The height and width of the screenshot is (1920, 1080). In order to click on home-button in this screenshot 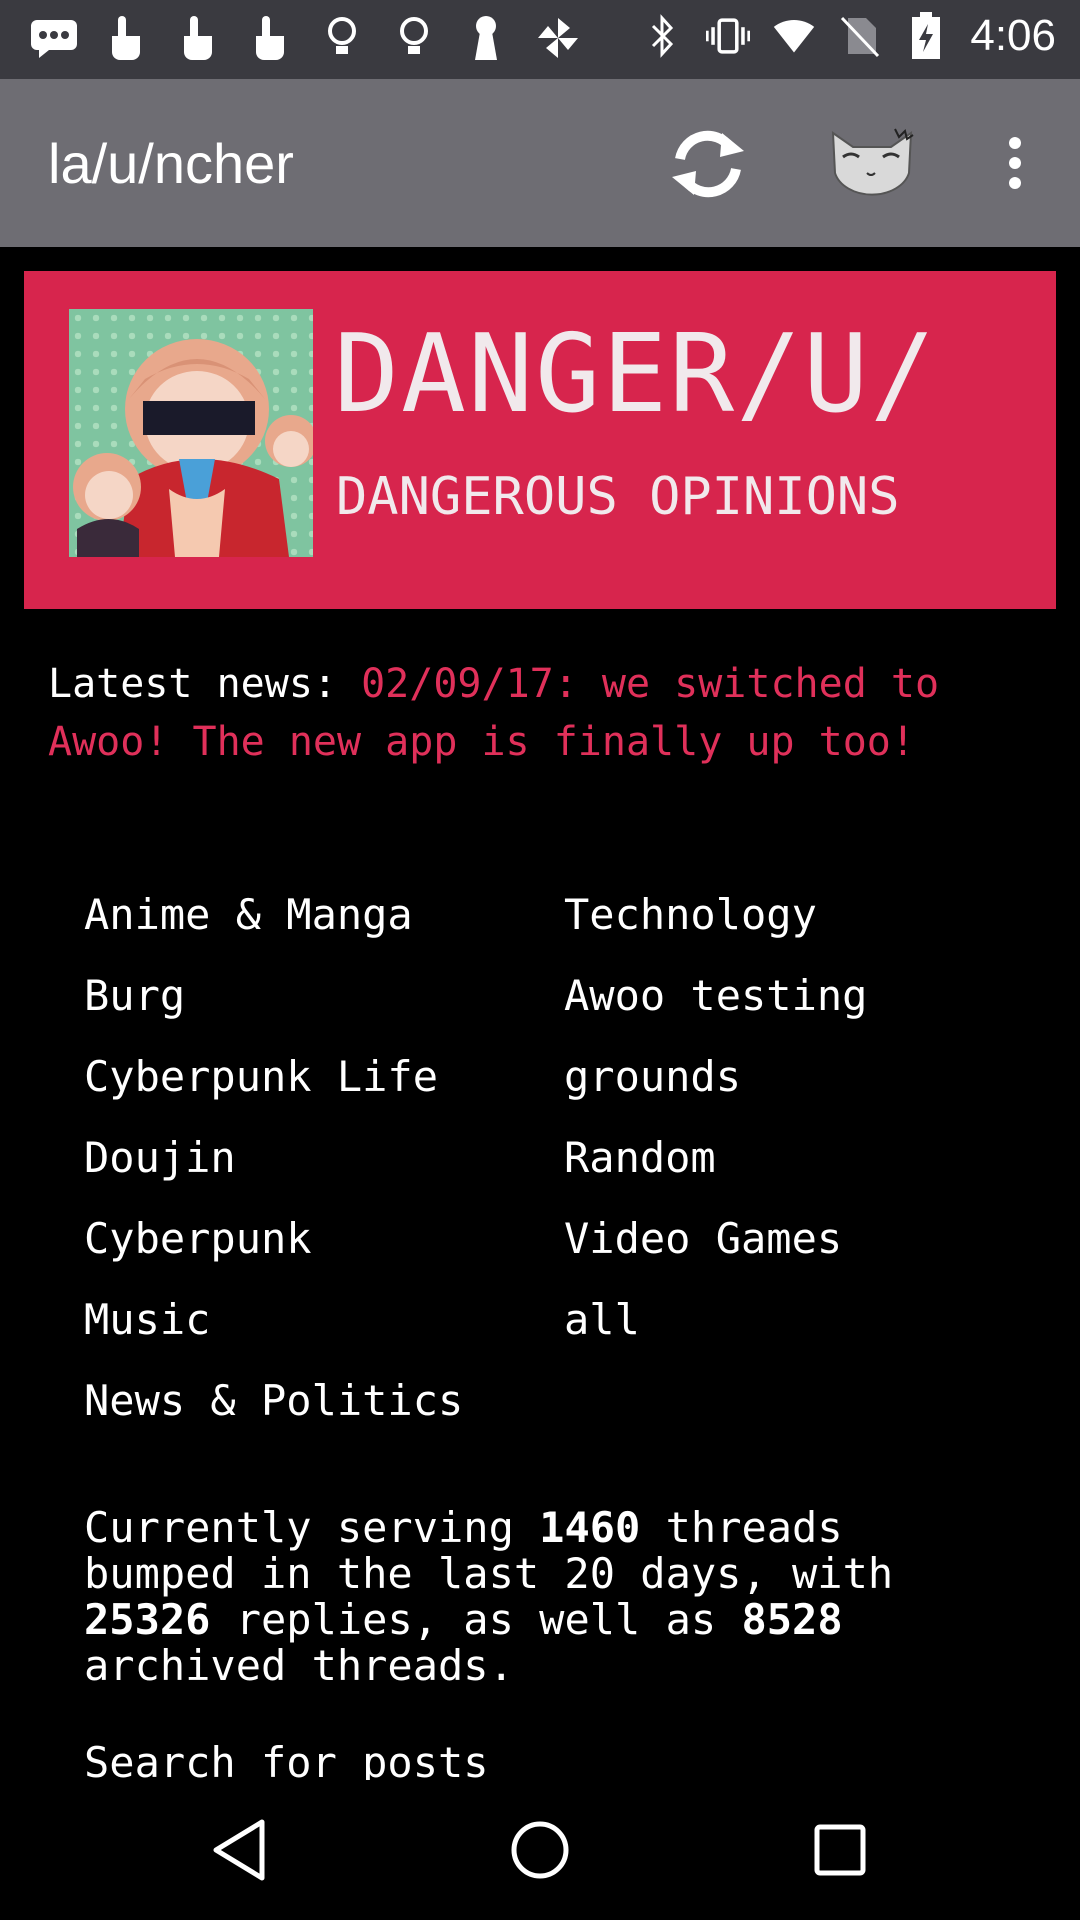, I will do `click(540, 1850)`.